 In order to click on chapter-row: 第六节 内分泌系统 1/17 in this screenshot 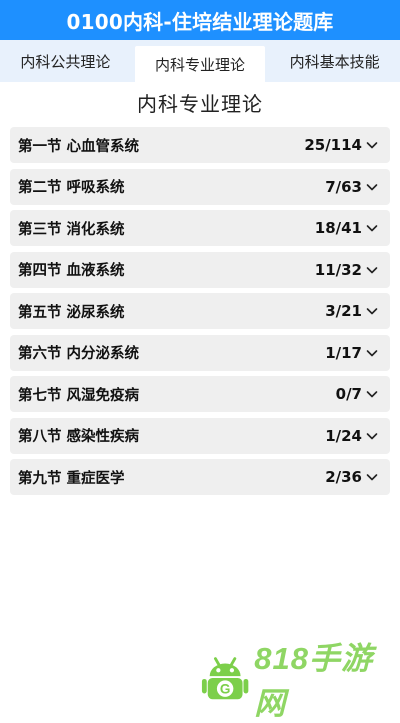, I will do `click(200, 352)`.